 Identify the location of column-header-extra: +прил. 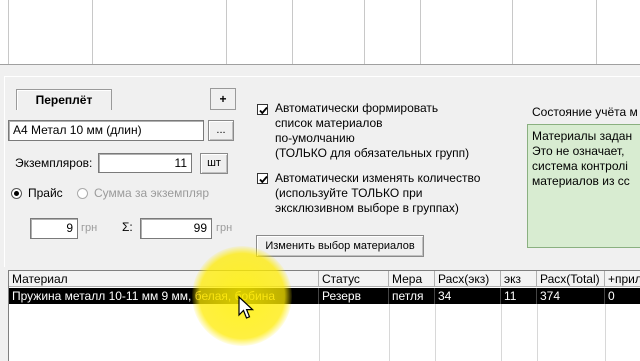
(622, 279).